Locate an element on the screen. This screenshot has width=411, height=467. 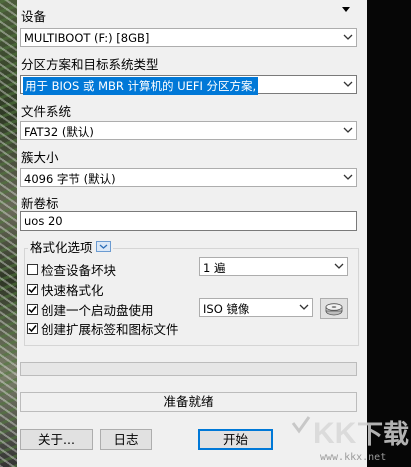
caret-down-icon is located at coordinates (346, 10).